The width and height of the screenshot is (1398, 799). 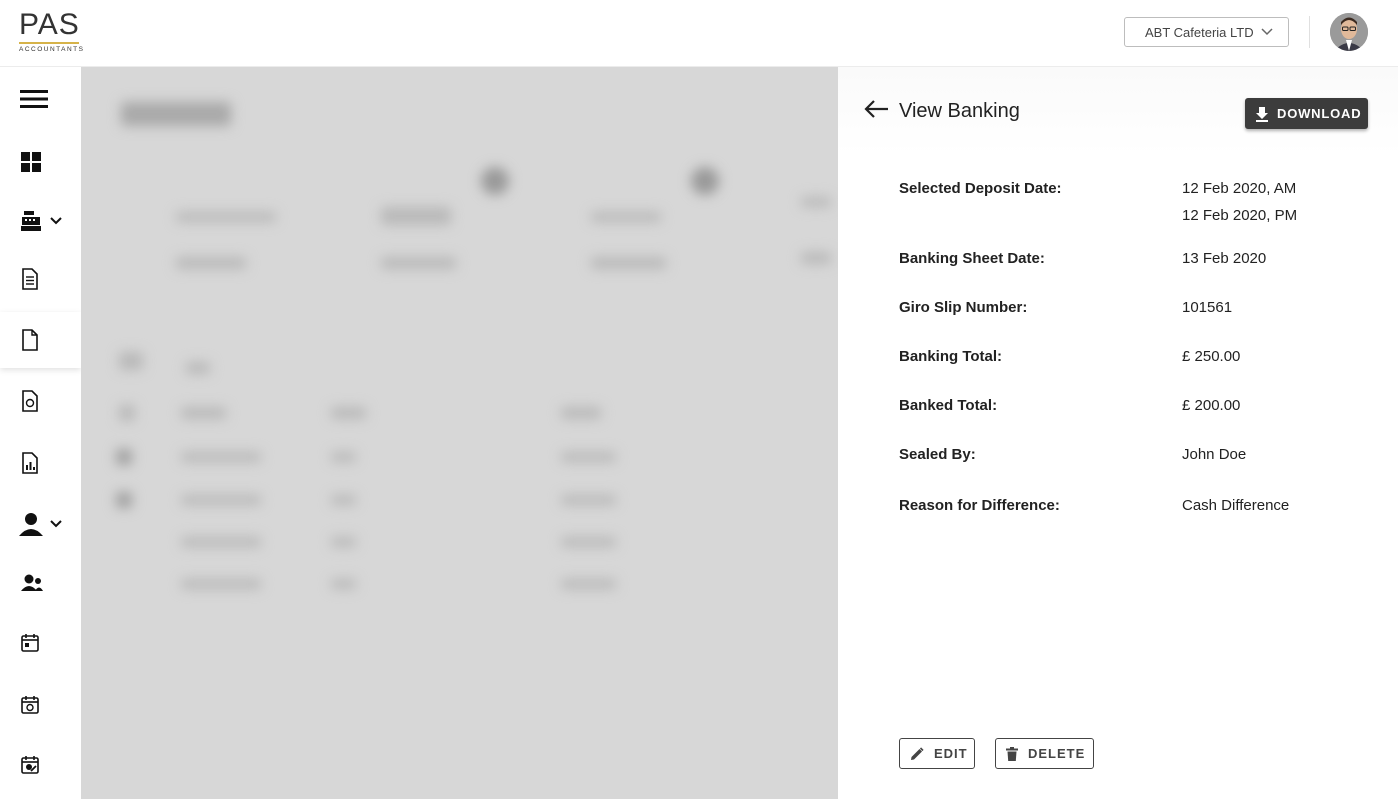 What do you see at coordinates (980, 188) in the screenshot?
I see `field-label: Selected Deposit Date:` at bounding box center [980, 188].